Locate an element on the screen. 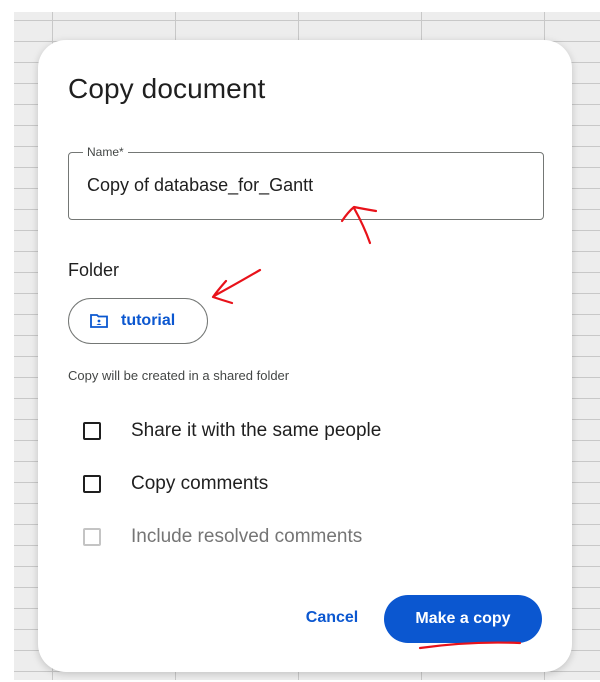 Image resolution: width=600 pixels, height=682 pixels. copy-comments-option: Copy comments is located at coordinates (175, 484).